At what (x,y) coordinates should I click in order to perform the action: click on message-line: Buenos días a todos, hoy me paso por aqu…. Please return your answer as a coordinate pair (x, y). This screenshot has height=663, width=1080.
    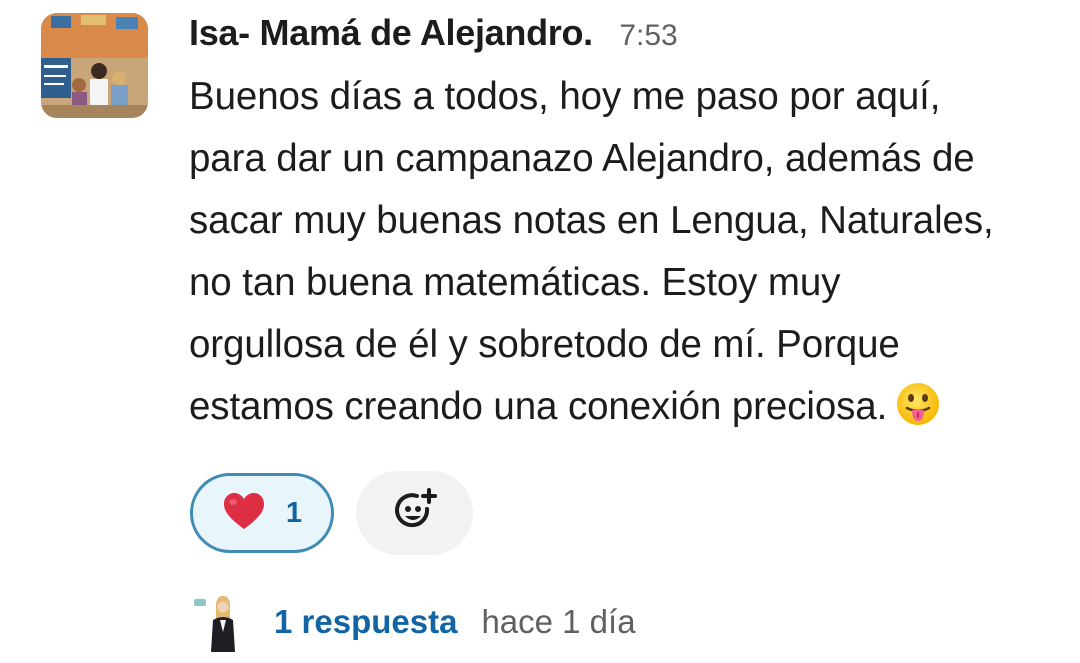
    Looking at the image, I should click on (565, 96).